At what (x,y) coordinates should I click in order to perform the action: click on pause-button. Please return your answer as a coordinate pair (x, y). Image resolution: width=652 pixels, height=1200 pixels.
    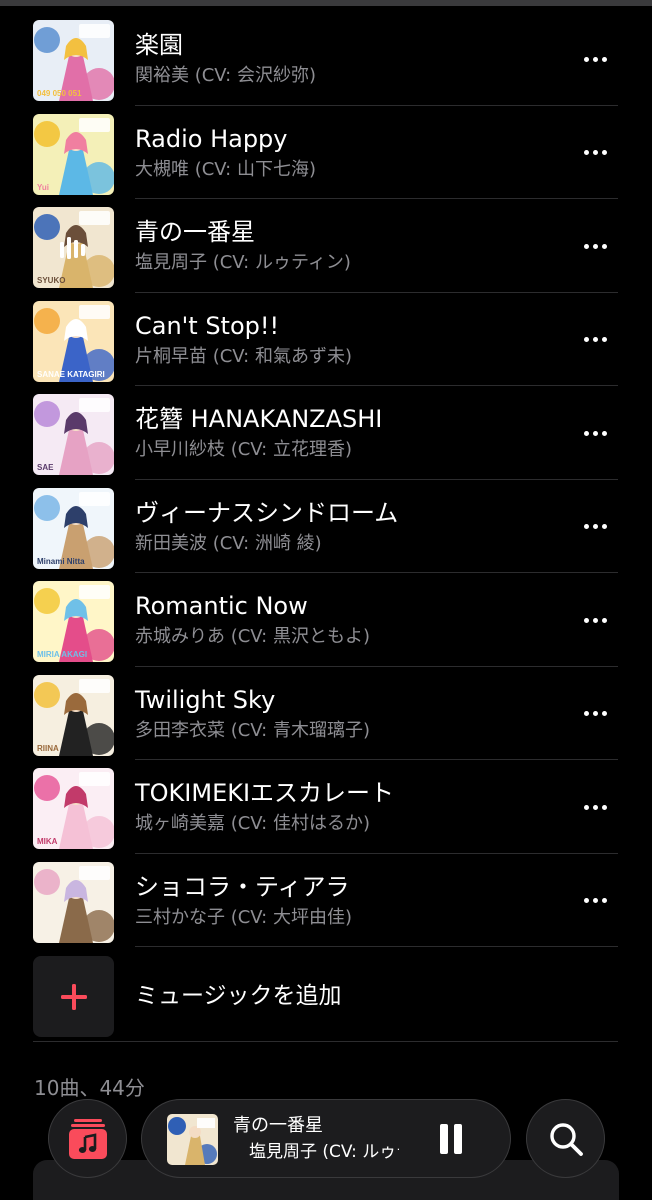
    Looking at the image, I should click on (451, 1139).